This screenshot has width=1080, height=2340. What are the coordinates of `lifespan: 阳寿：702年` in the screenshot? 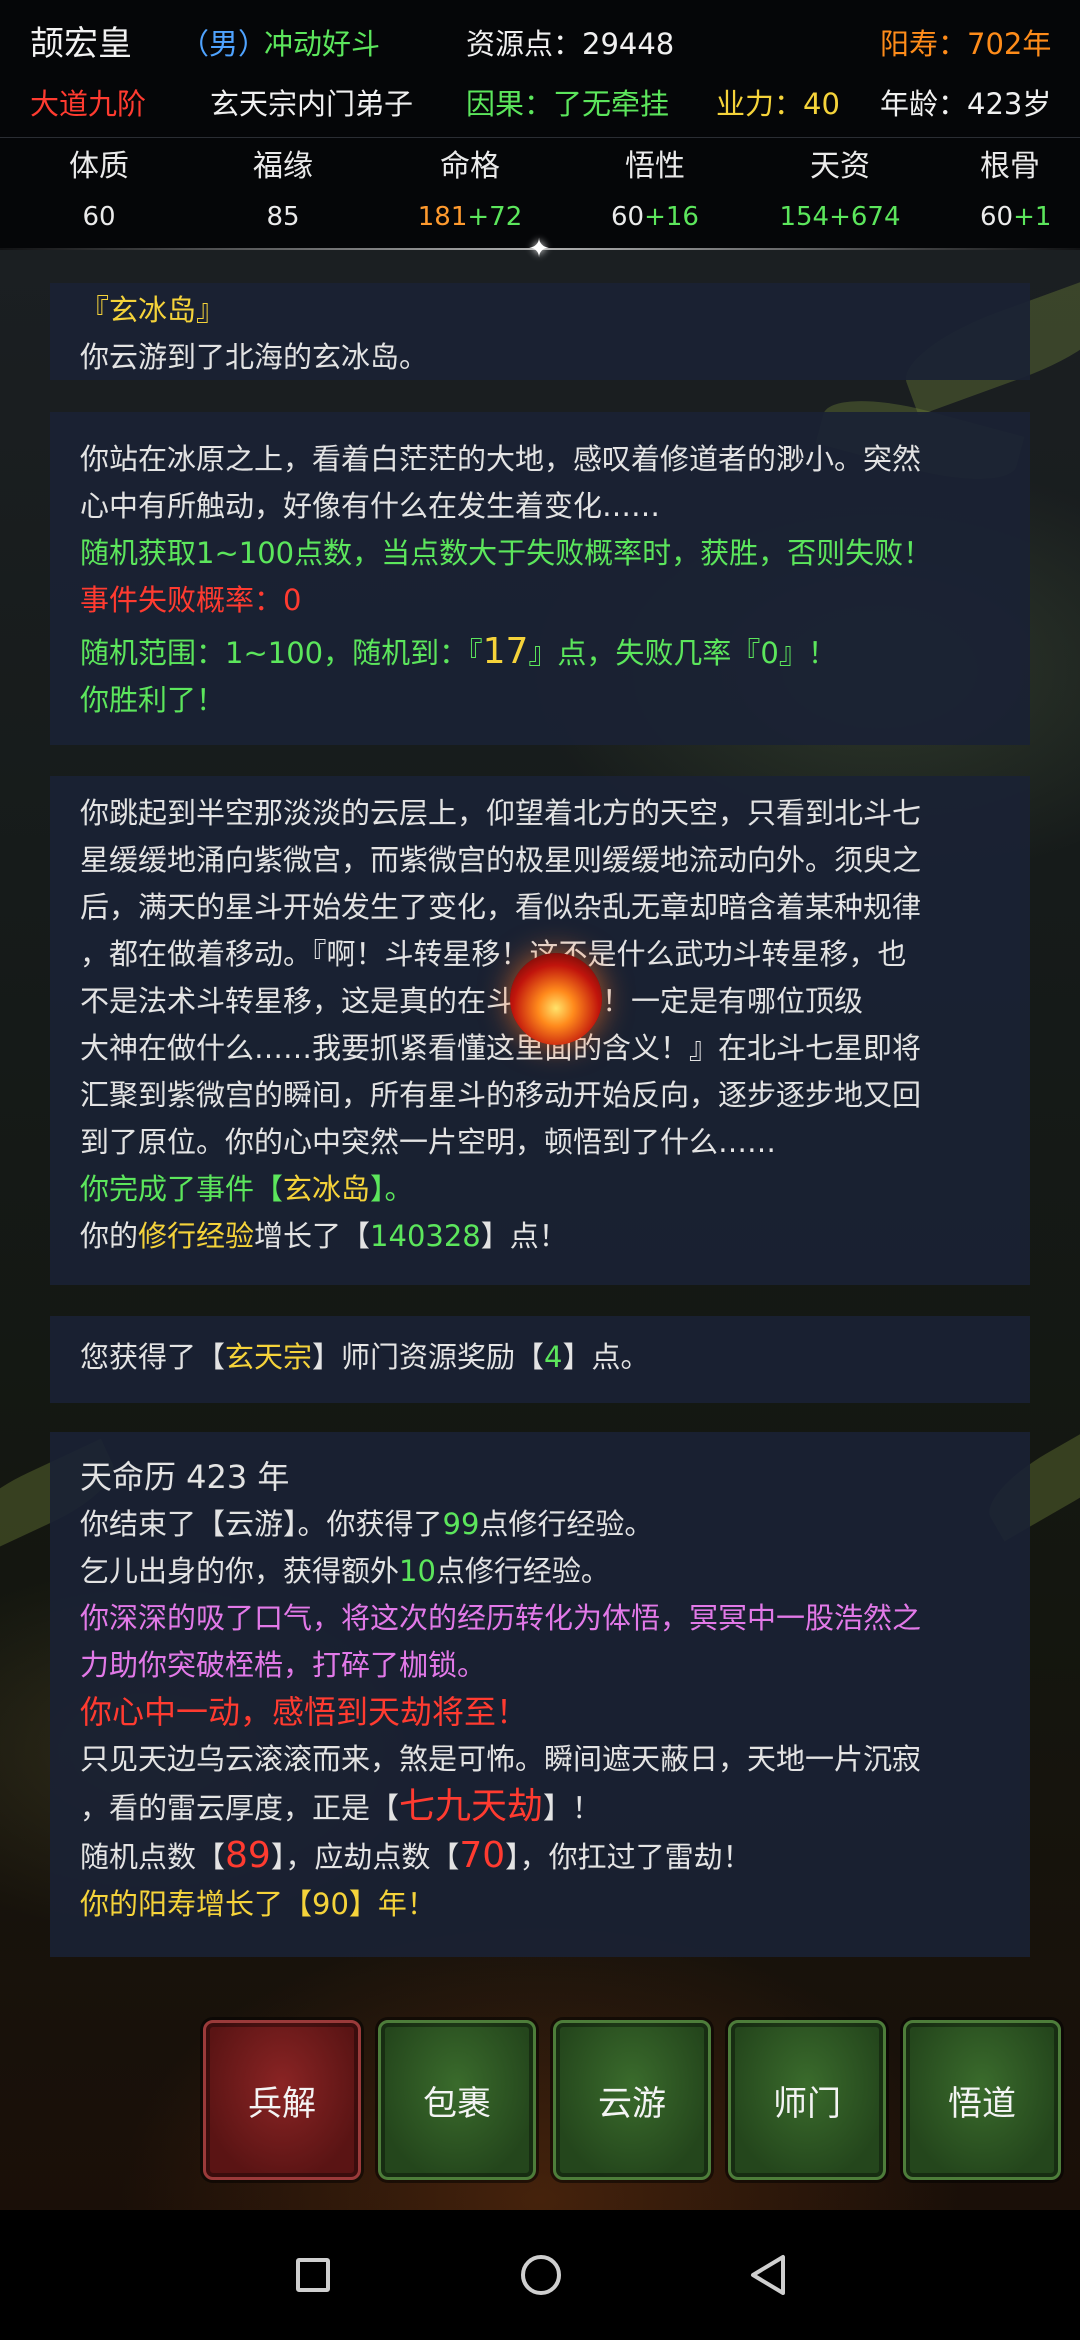 It's located at (966, 44).